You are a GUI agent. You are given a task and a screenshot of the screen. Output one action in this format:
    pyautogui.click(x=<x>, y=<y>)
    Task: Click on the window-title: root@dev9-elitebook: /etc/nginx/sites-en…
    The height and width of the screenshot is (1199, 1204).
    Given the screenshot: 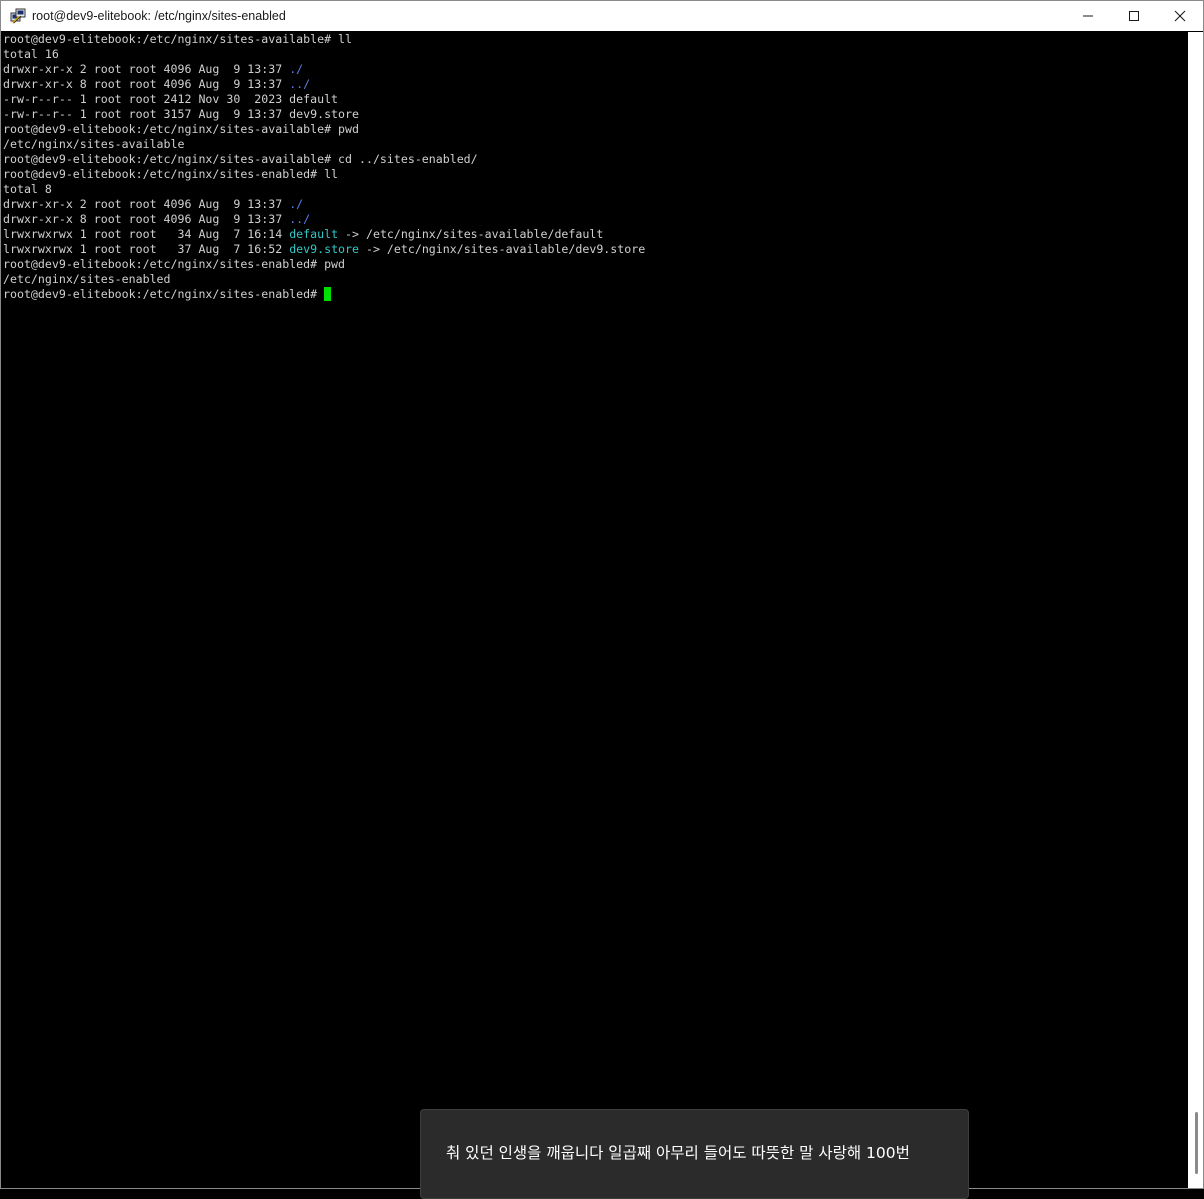 What is the action you would take?
    pyautogui.click(x=159, y=16)
    